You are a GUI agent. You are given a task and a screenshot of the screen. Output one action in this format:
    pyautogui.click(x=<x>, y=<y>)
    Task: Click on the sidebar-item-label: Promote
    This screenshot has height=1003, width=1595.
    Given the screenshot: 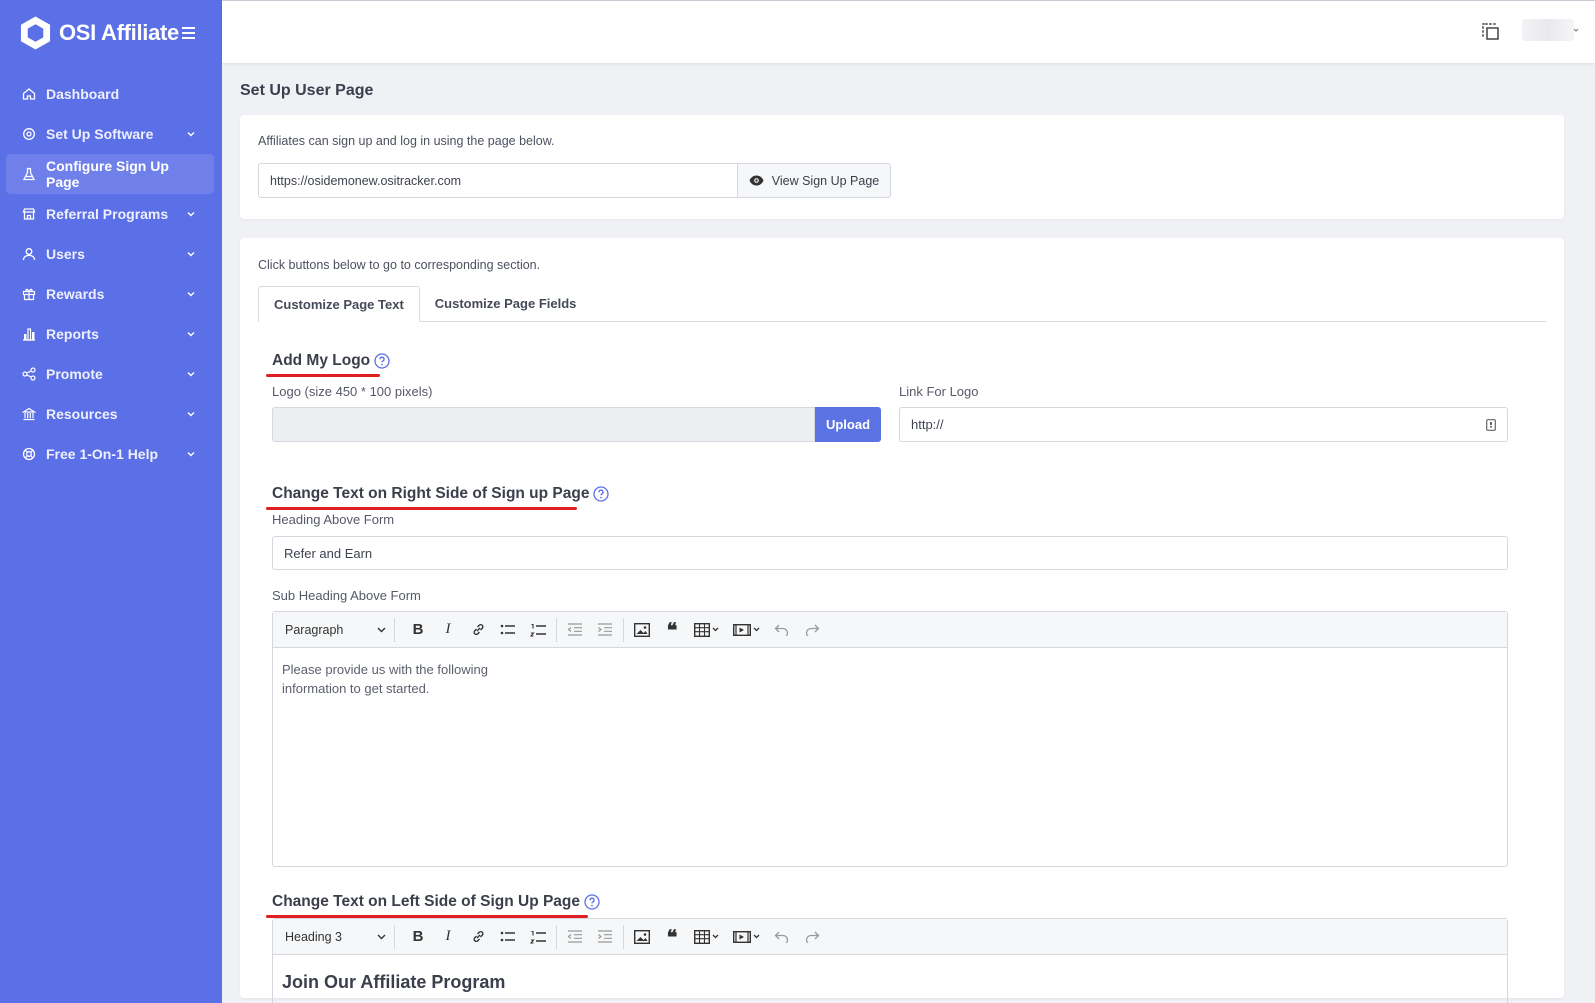 What is the action you would take?
    pyautogui.click(x=74, y=374)
    